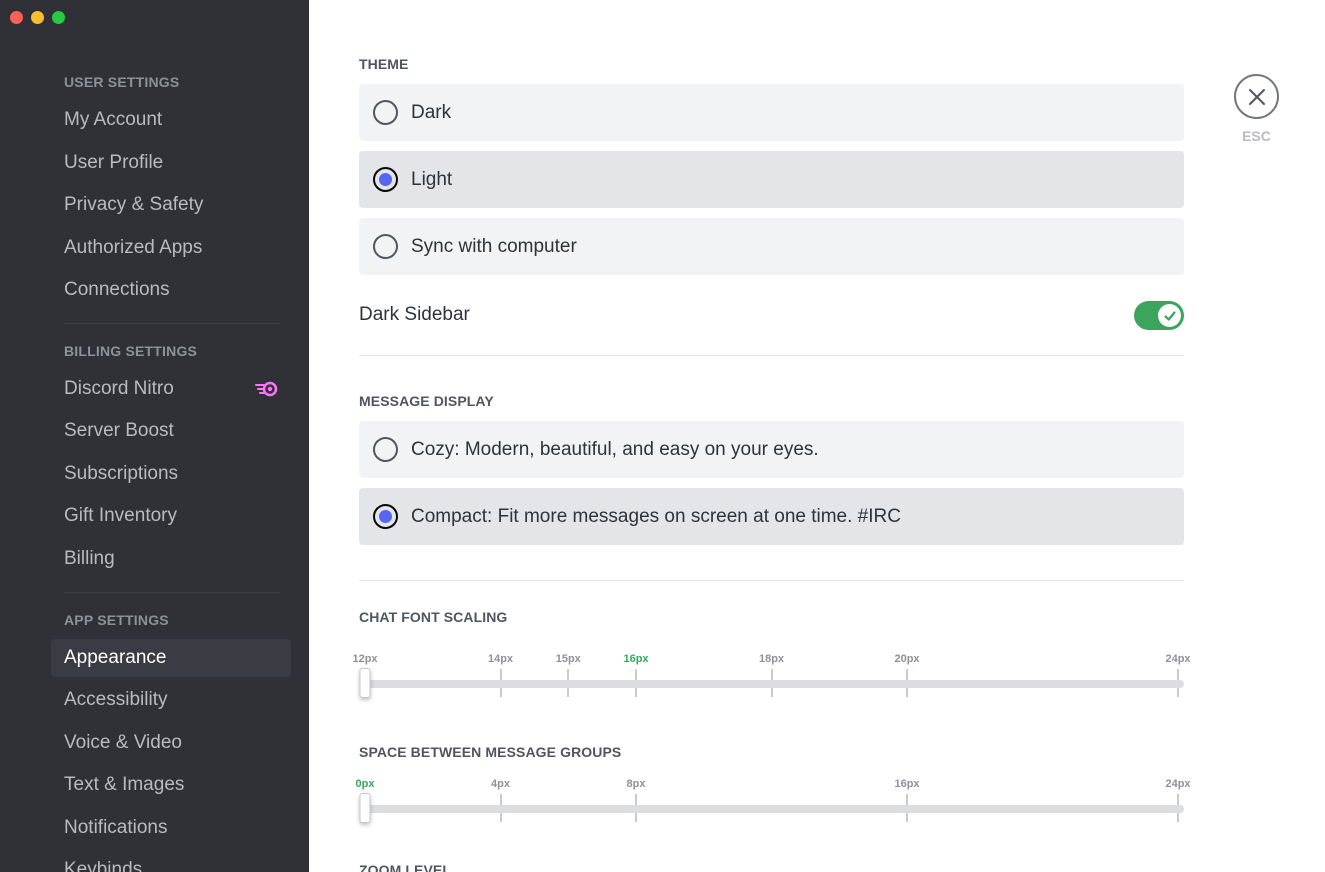 The image size is (1325, 872). I want to click on sidebar-item-accessibility: Accessibility, so click(171, 700).